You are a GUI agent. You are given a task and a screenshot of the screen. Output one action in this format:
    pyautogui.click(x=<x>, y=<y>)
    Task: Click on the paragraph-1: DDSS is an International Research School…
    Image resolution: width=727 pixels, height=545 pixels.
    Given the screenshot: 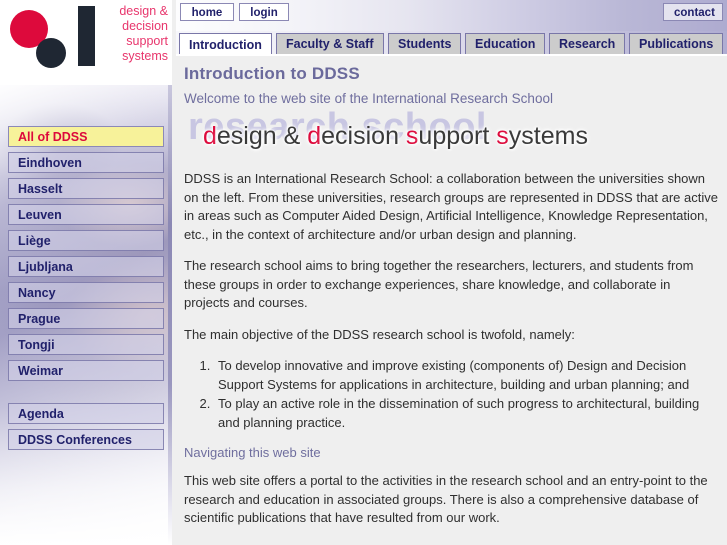 What is the action you would take?
    pyautogui.click(x=451, y=206)
    